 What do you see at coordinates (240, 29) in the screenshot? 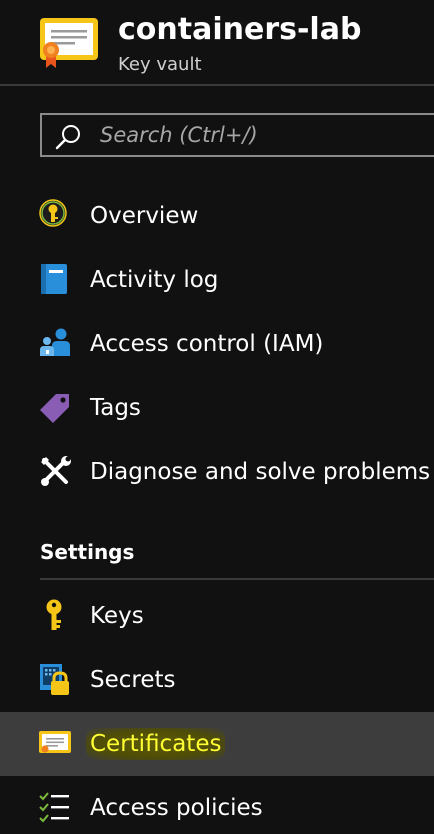
I see `page-title: containers-lab` at bounding box center [240, 29].